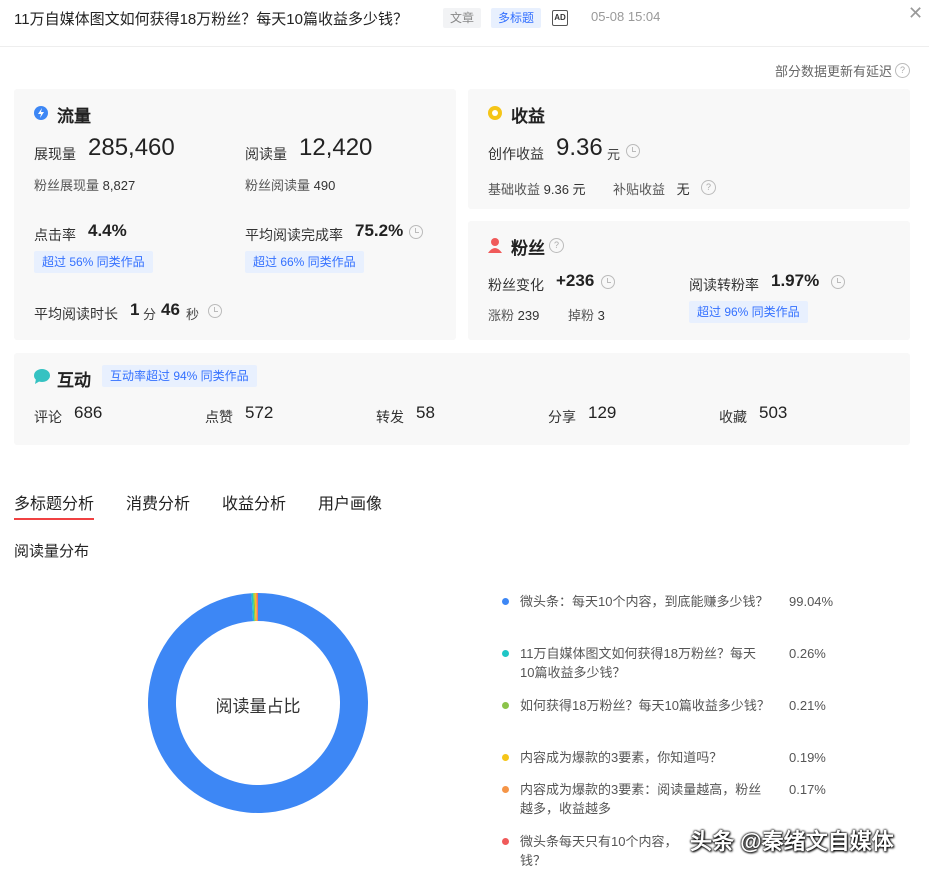 The height and width of the screenshot is (872, 929). I want to click on legend-value: 0.19%, so click(807, 757).